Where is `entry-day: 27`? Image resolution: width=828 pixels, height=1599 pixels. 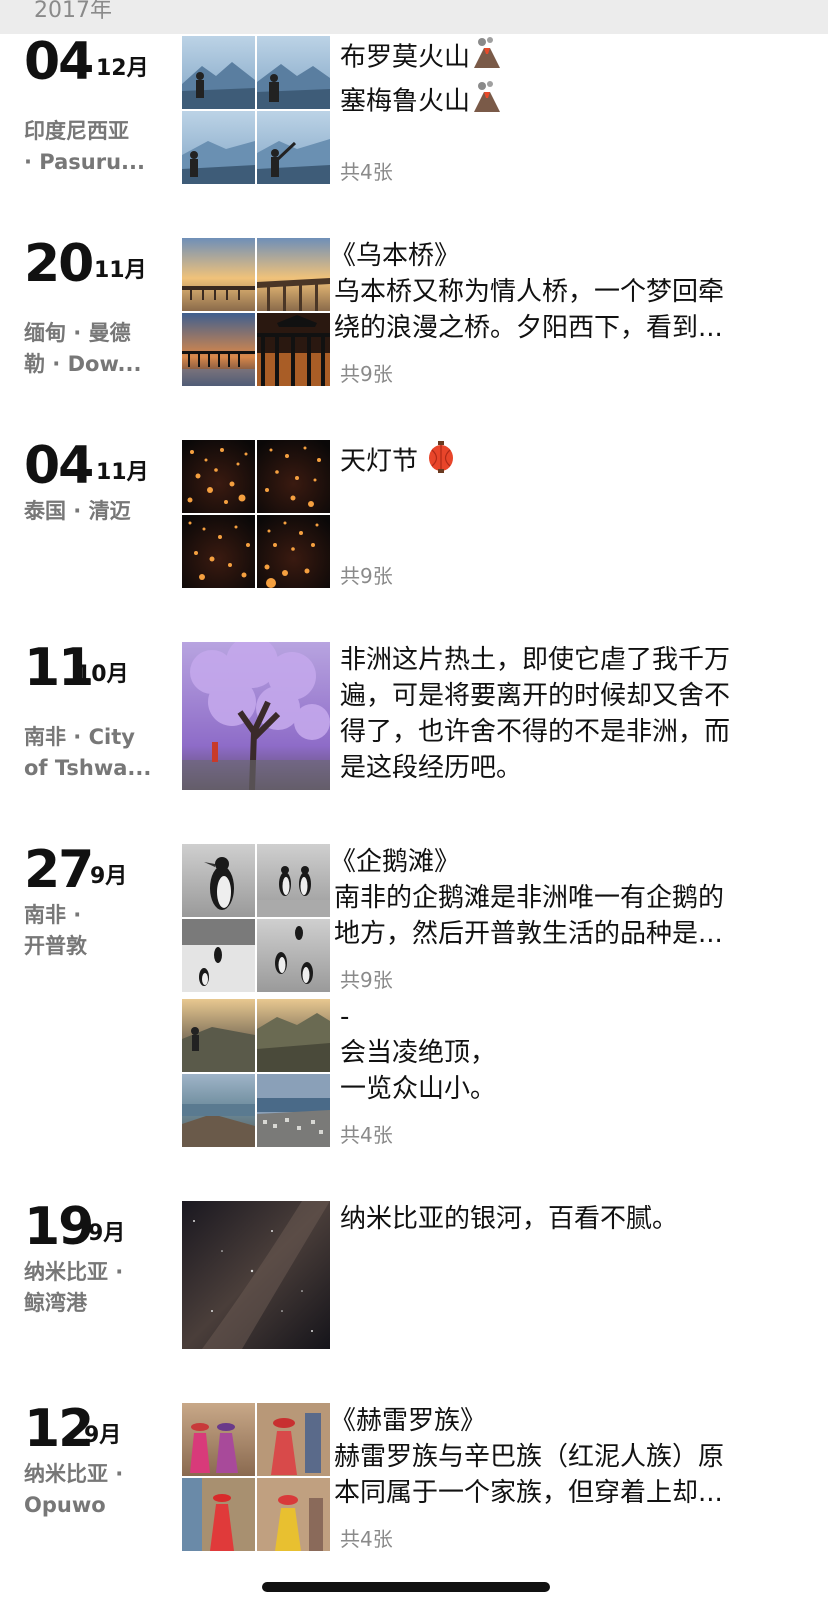
entry-day: 27 is located at coordinates (59, 870).